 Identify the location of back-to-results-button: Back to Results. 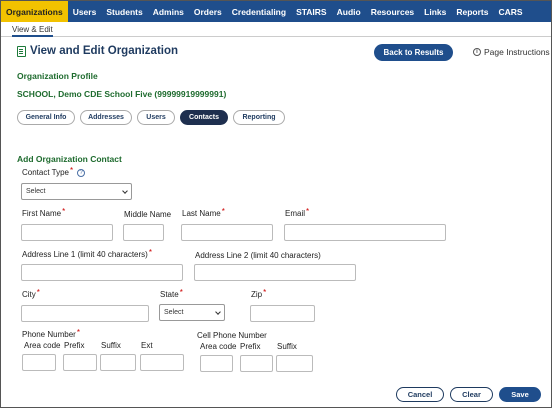
(413, 52).